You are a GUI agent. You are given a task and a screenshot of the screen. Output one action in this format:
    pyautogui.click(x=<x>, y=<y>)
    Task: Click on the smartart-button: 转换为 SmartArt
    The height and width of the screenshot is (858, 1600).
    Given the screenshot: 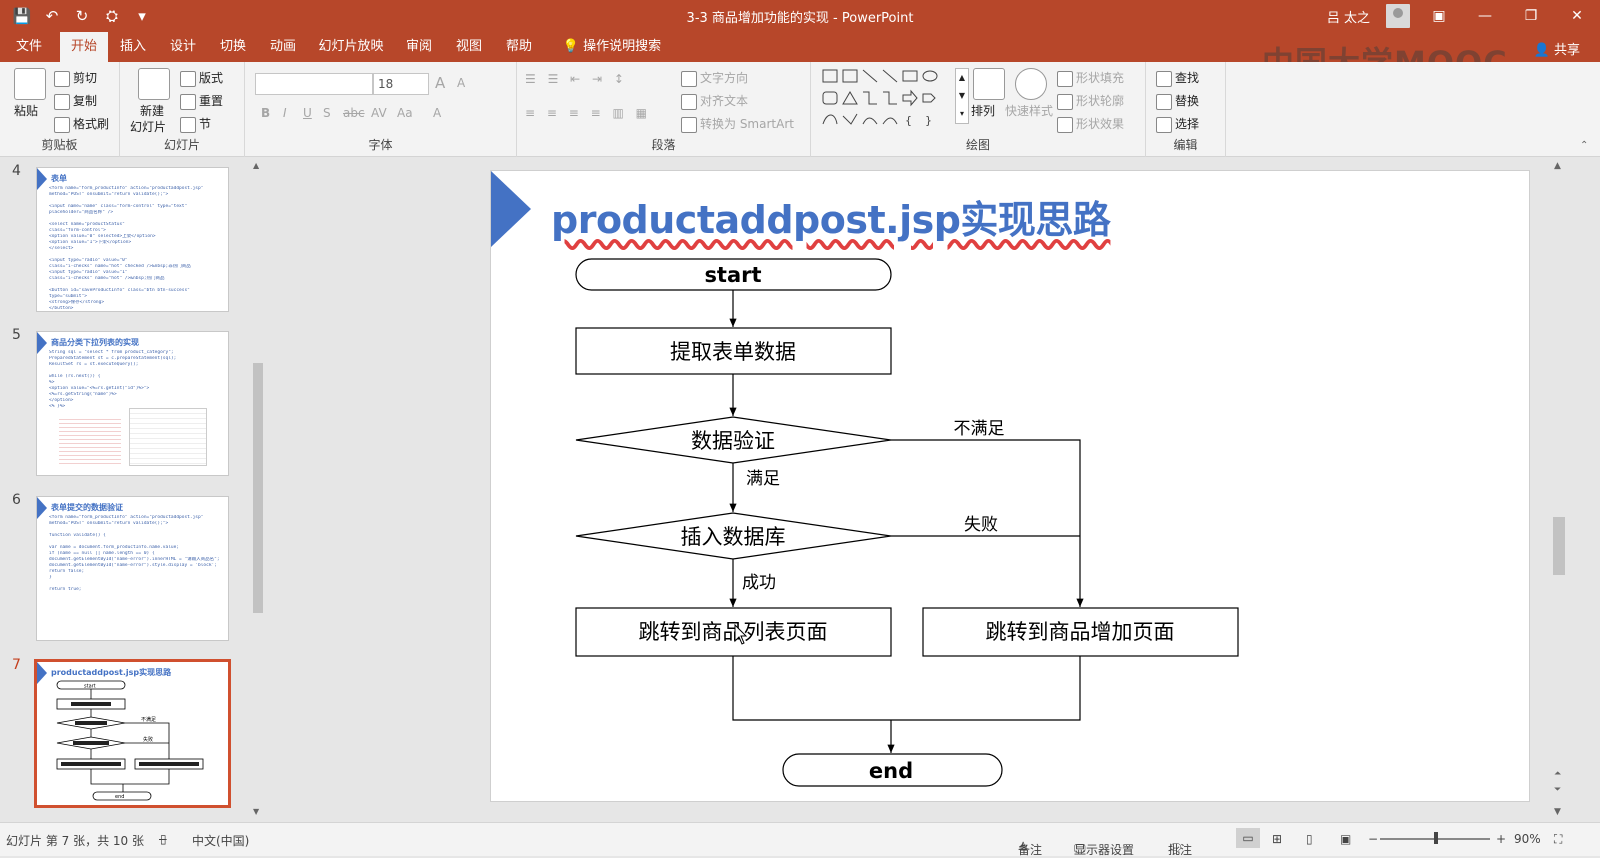 What is the action you would take?
    pyautogui.click(x=737, y=124)
    